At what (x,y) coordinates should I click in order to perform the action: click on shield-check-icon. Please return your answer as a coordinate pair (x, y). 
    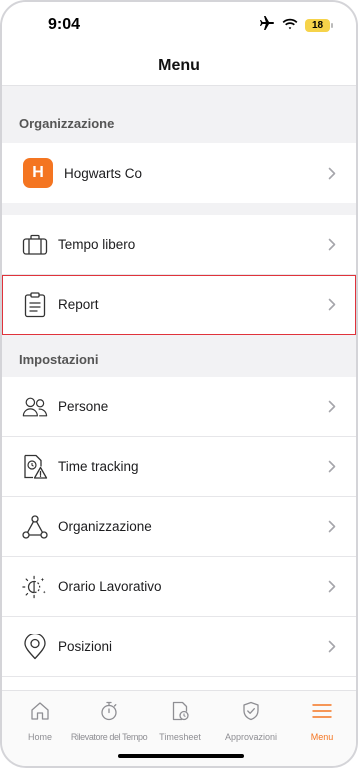
    Looking at the image, I should click on (251, 713).